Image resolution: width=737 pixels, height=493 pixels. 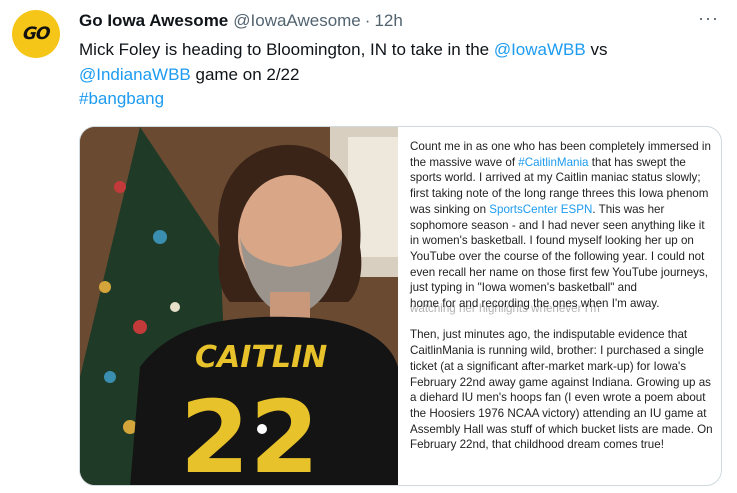 I want to click on author-handle: @IowaAwesome, so click(x=297, y=21).